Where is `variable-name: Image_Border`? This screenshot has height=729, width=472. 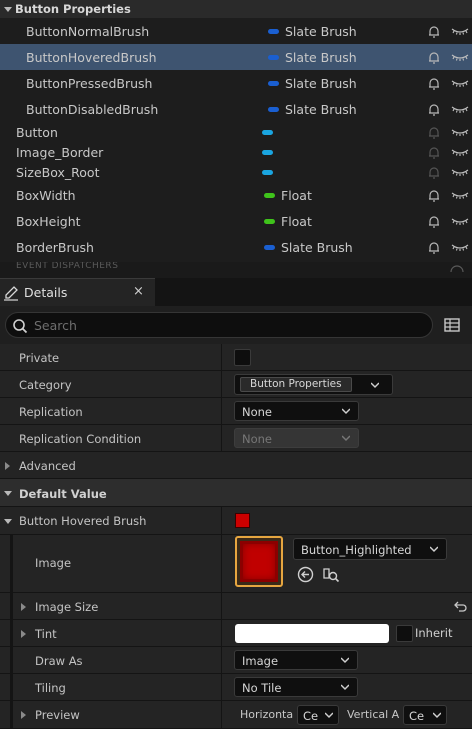 variable-name: Image_Border is located at coordinates (60, 152).